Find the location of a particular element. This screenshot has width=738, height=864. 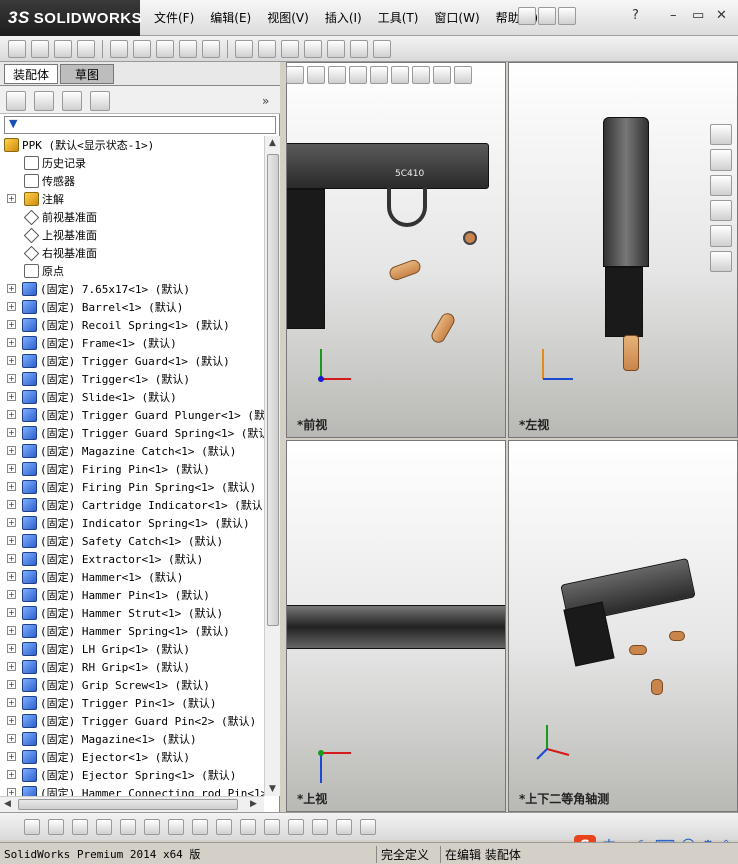

tree-part-row: + (固定) Trigger Guard Pin<2> (默认) is located at coordinates (128, 721).